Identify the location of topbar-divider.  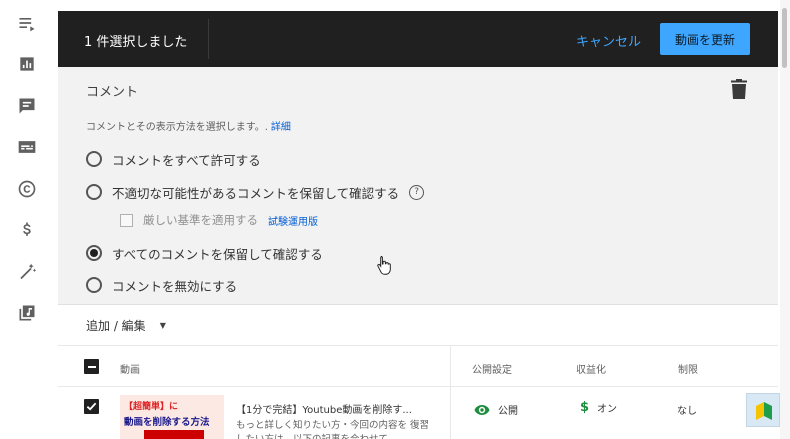
(208, 39).